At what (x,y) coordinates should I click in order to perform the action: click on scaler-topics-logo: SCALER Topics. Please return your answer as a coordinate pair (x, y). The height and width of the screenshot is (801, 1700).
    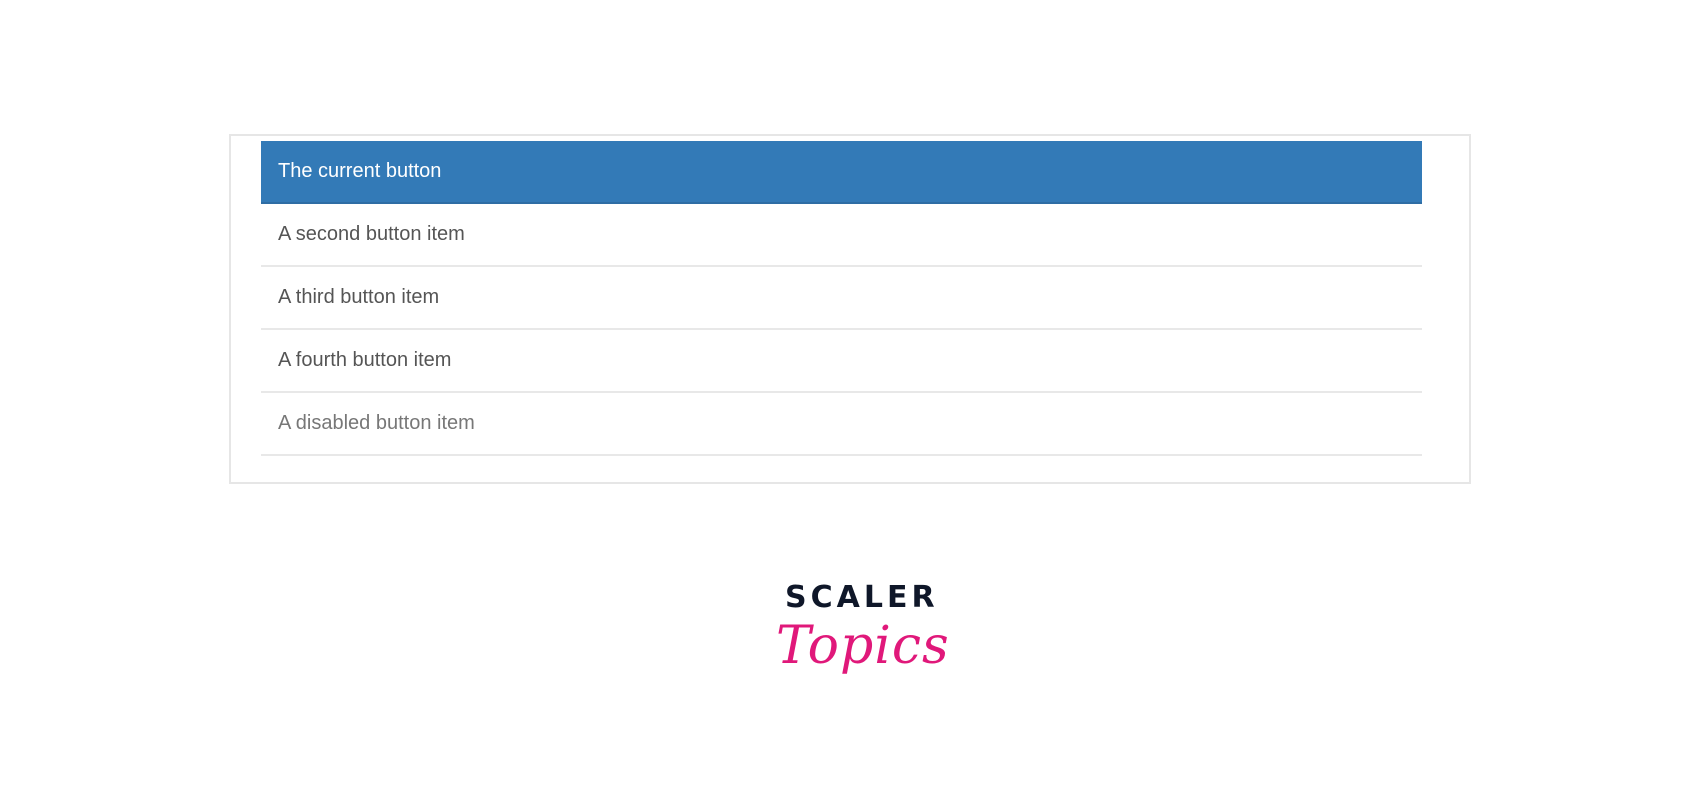
    Looking at the image, I should click on (862, 645).